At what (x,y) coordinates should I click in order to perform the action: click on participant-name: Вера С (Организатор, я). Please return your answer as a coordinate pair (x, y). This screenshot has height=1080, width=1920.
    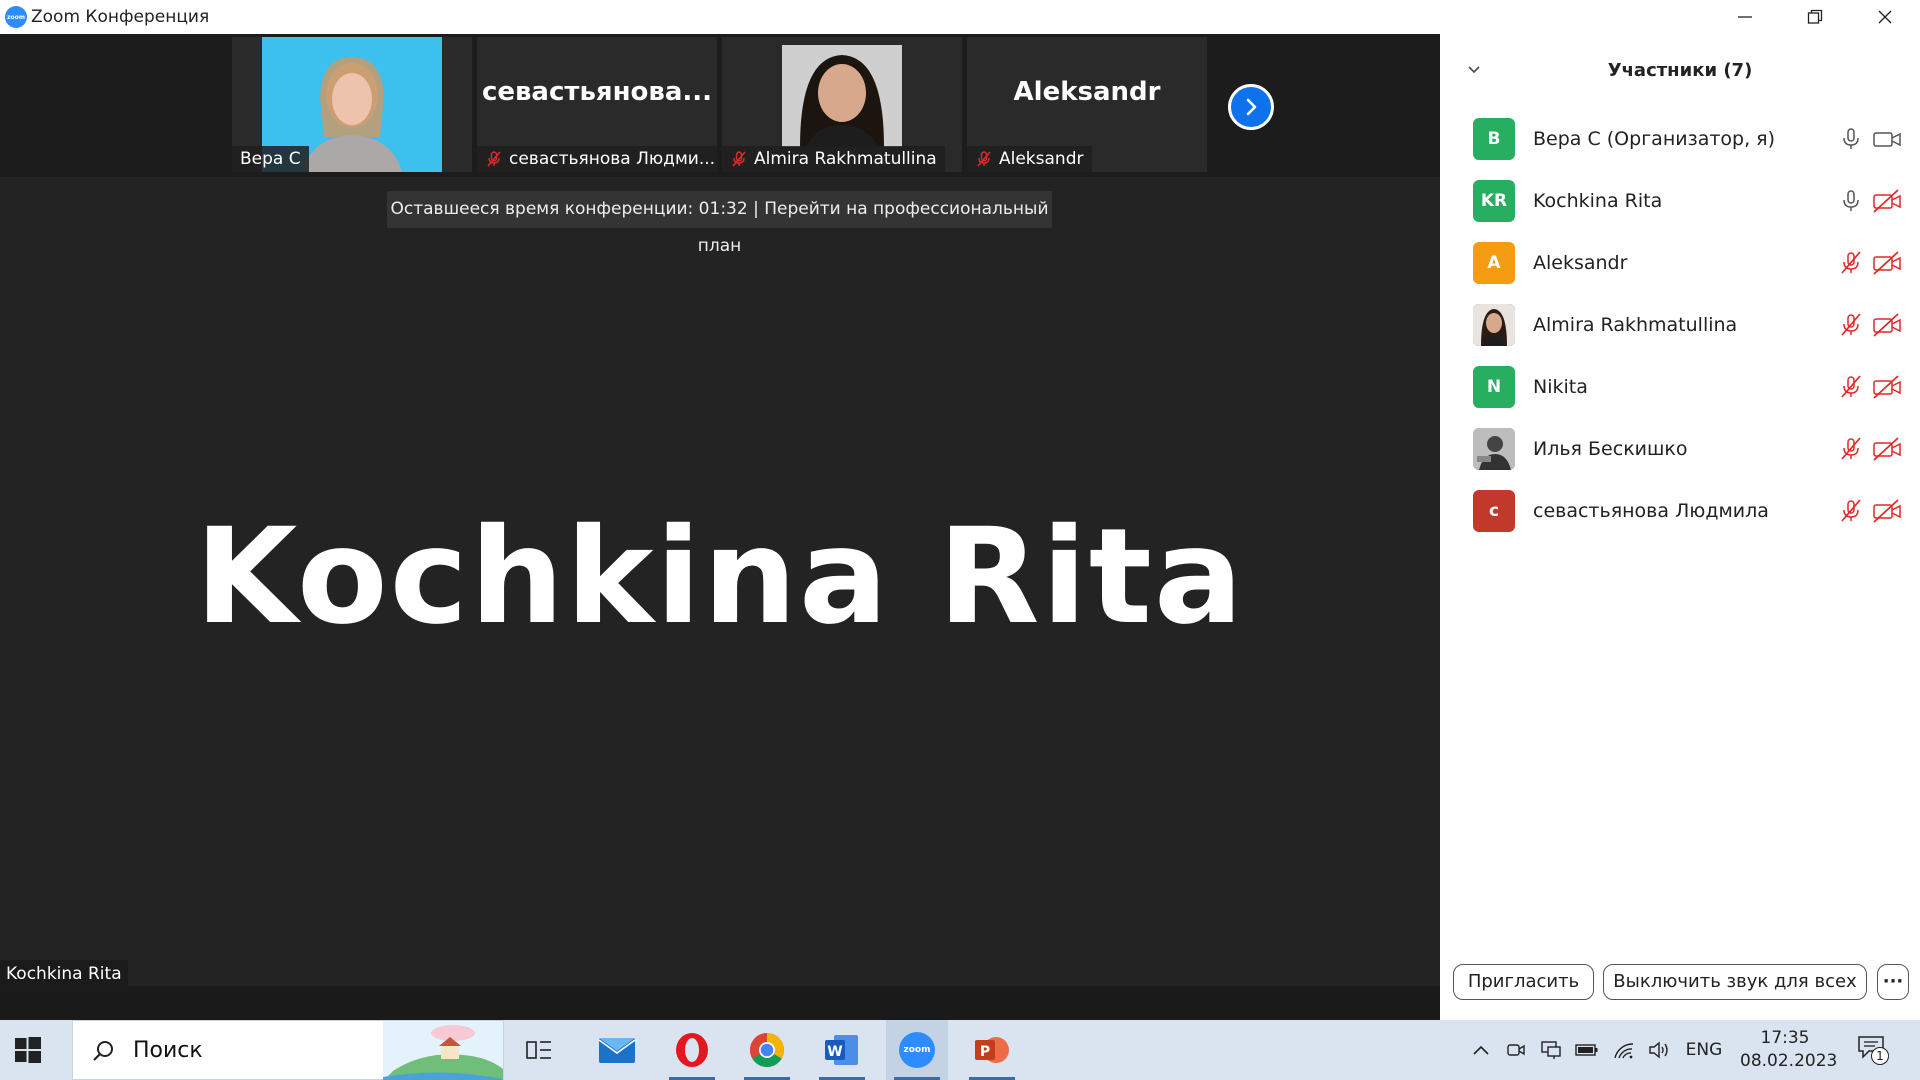
    Looking at the image, I should click on (1654, 139).